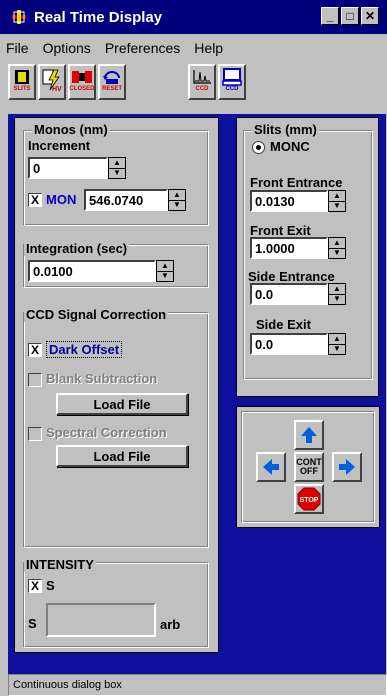 The height and width of the screenshot is (696, 387). I want to click on front-entrance-spinner: ▲ ▼, so click(337, 201).